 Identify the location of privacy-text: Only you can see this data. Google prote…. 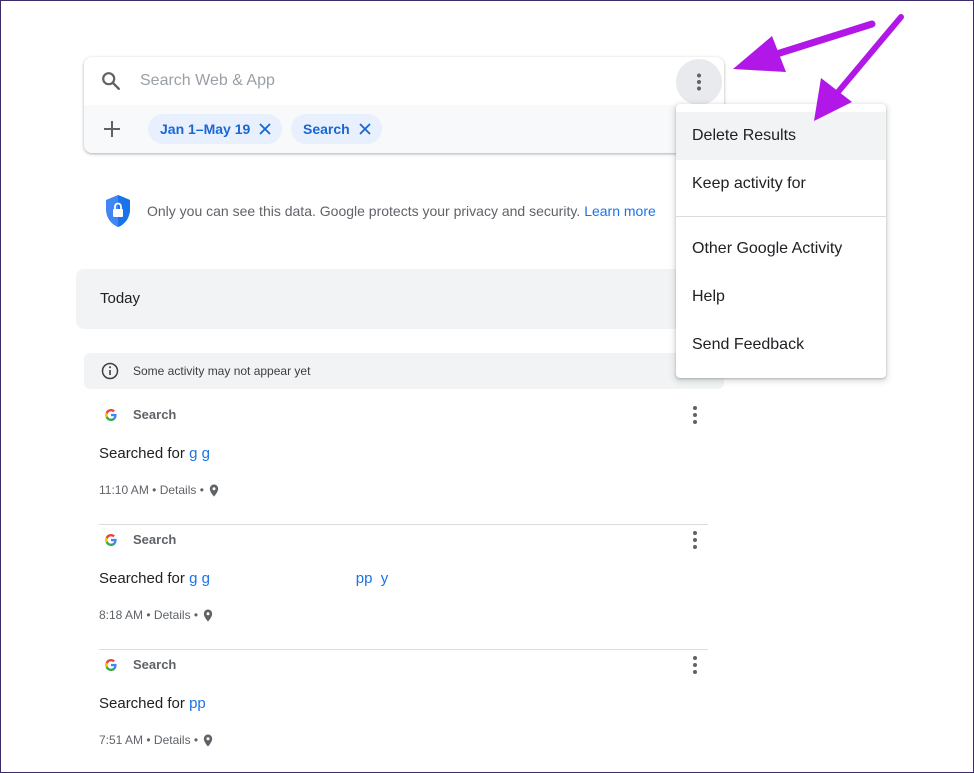
(401, 211).